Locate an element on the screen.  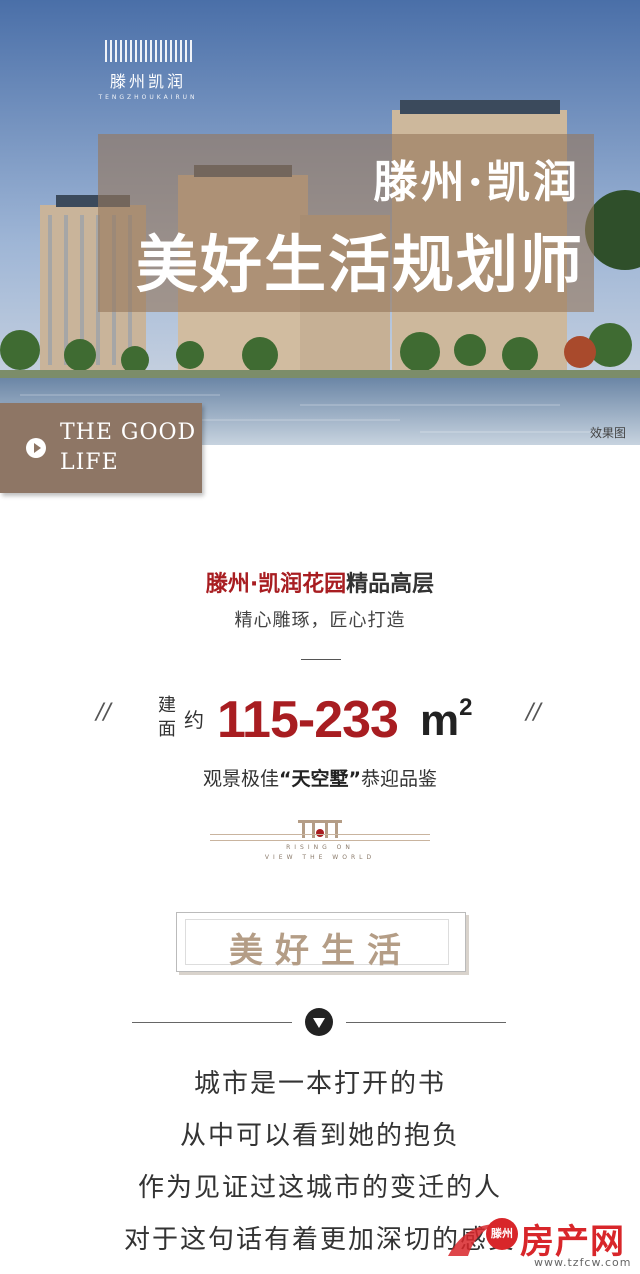
area-unit-sup: 2 is located at coordinates (466, 707).